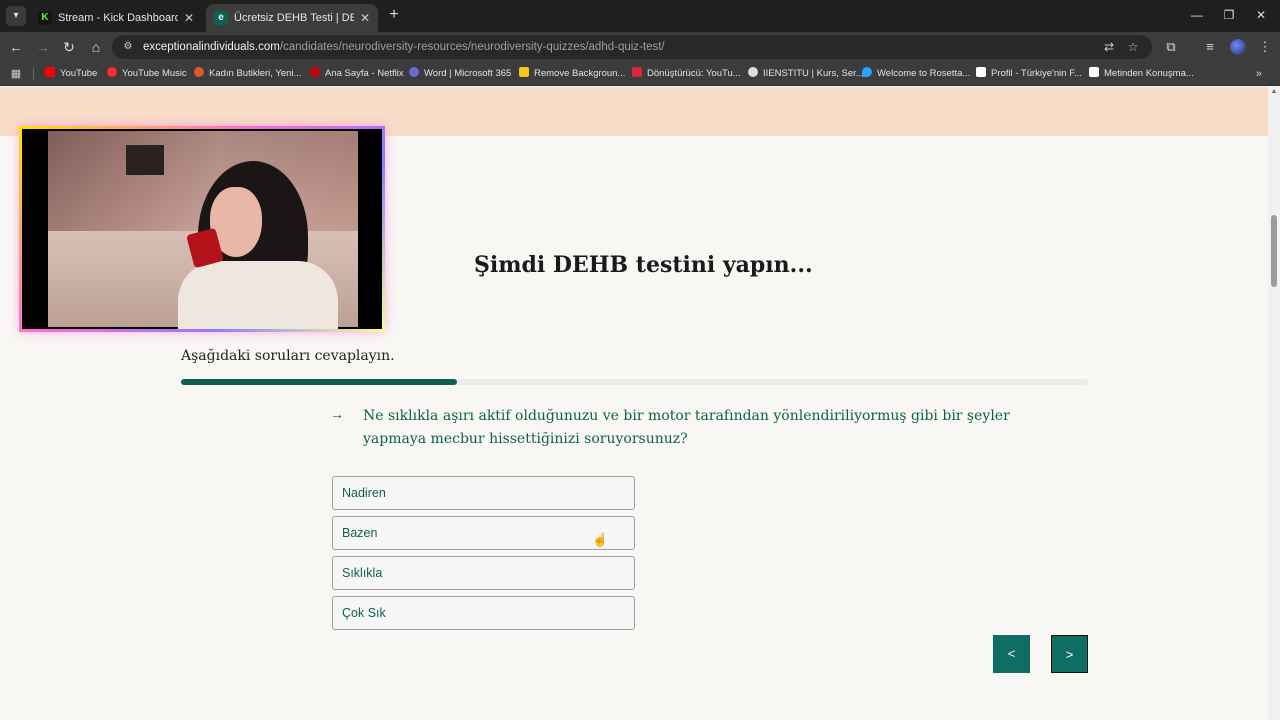  I want to click on answer-option-siklikla: Sıklıkla, so click(483, 573).